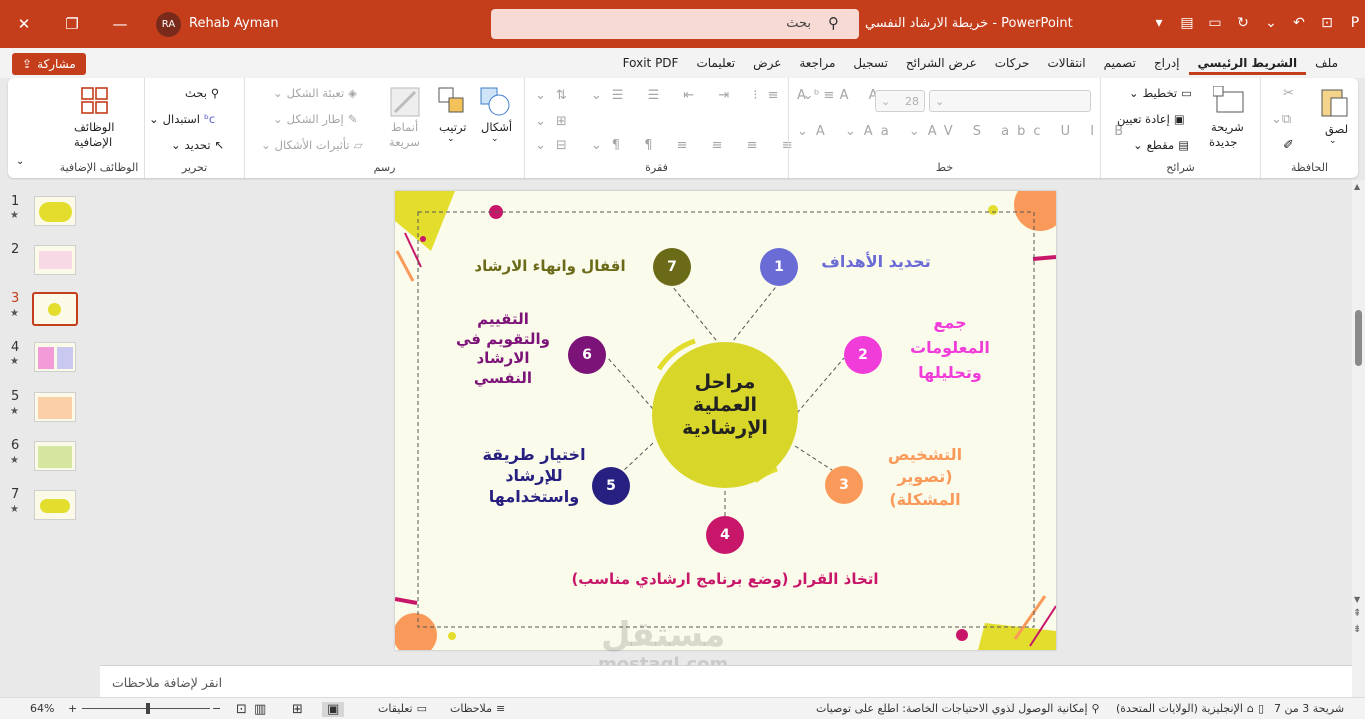 The image size is (1365, 719). What do you see at coordinates (817, 65) in the screenshot?
I see `tab-8: مراجعة` at bounding box center [817, 65].